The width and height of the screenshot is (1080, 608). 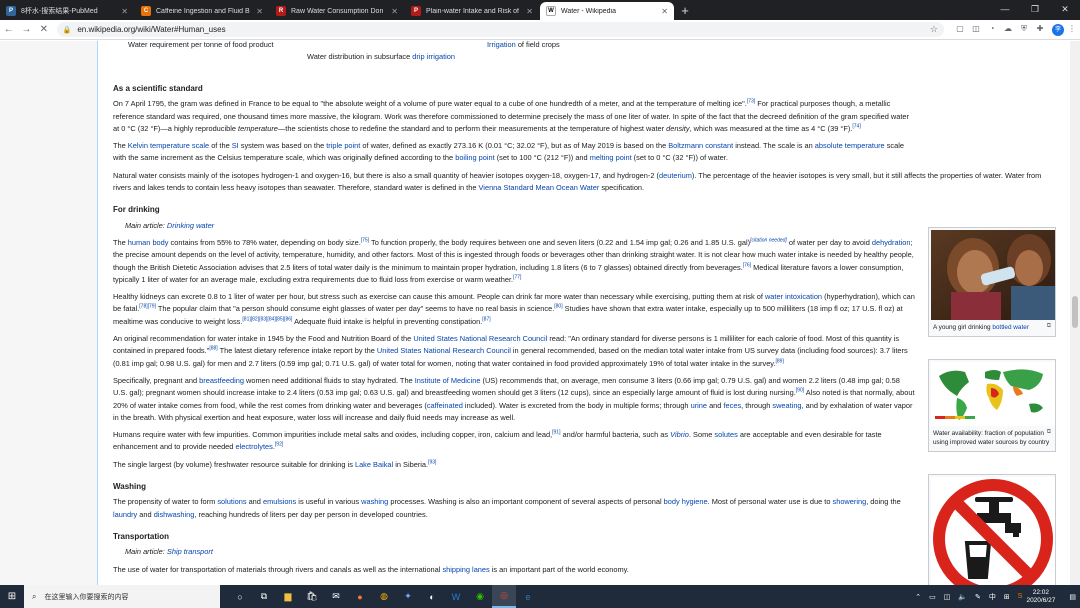 I want to click on citation: [90], so click(x=800, y=391).